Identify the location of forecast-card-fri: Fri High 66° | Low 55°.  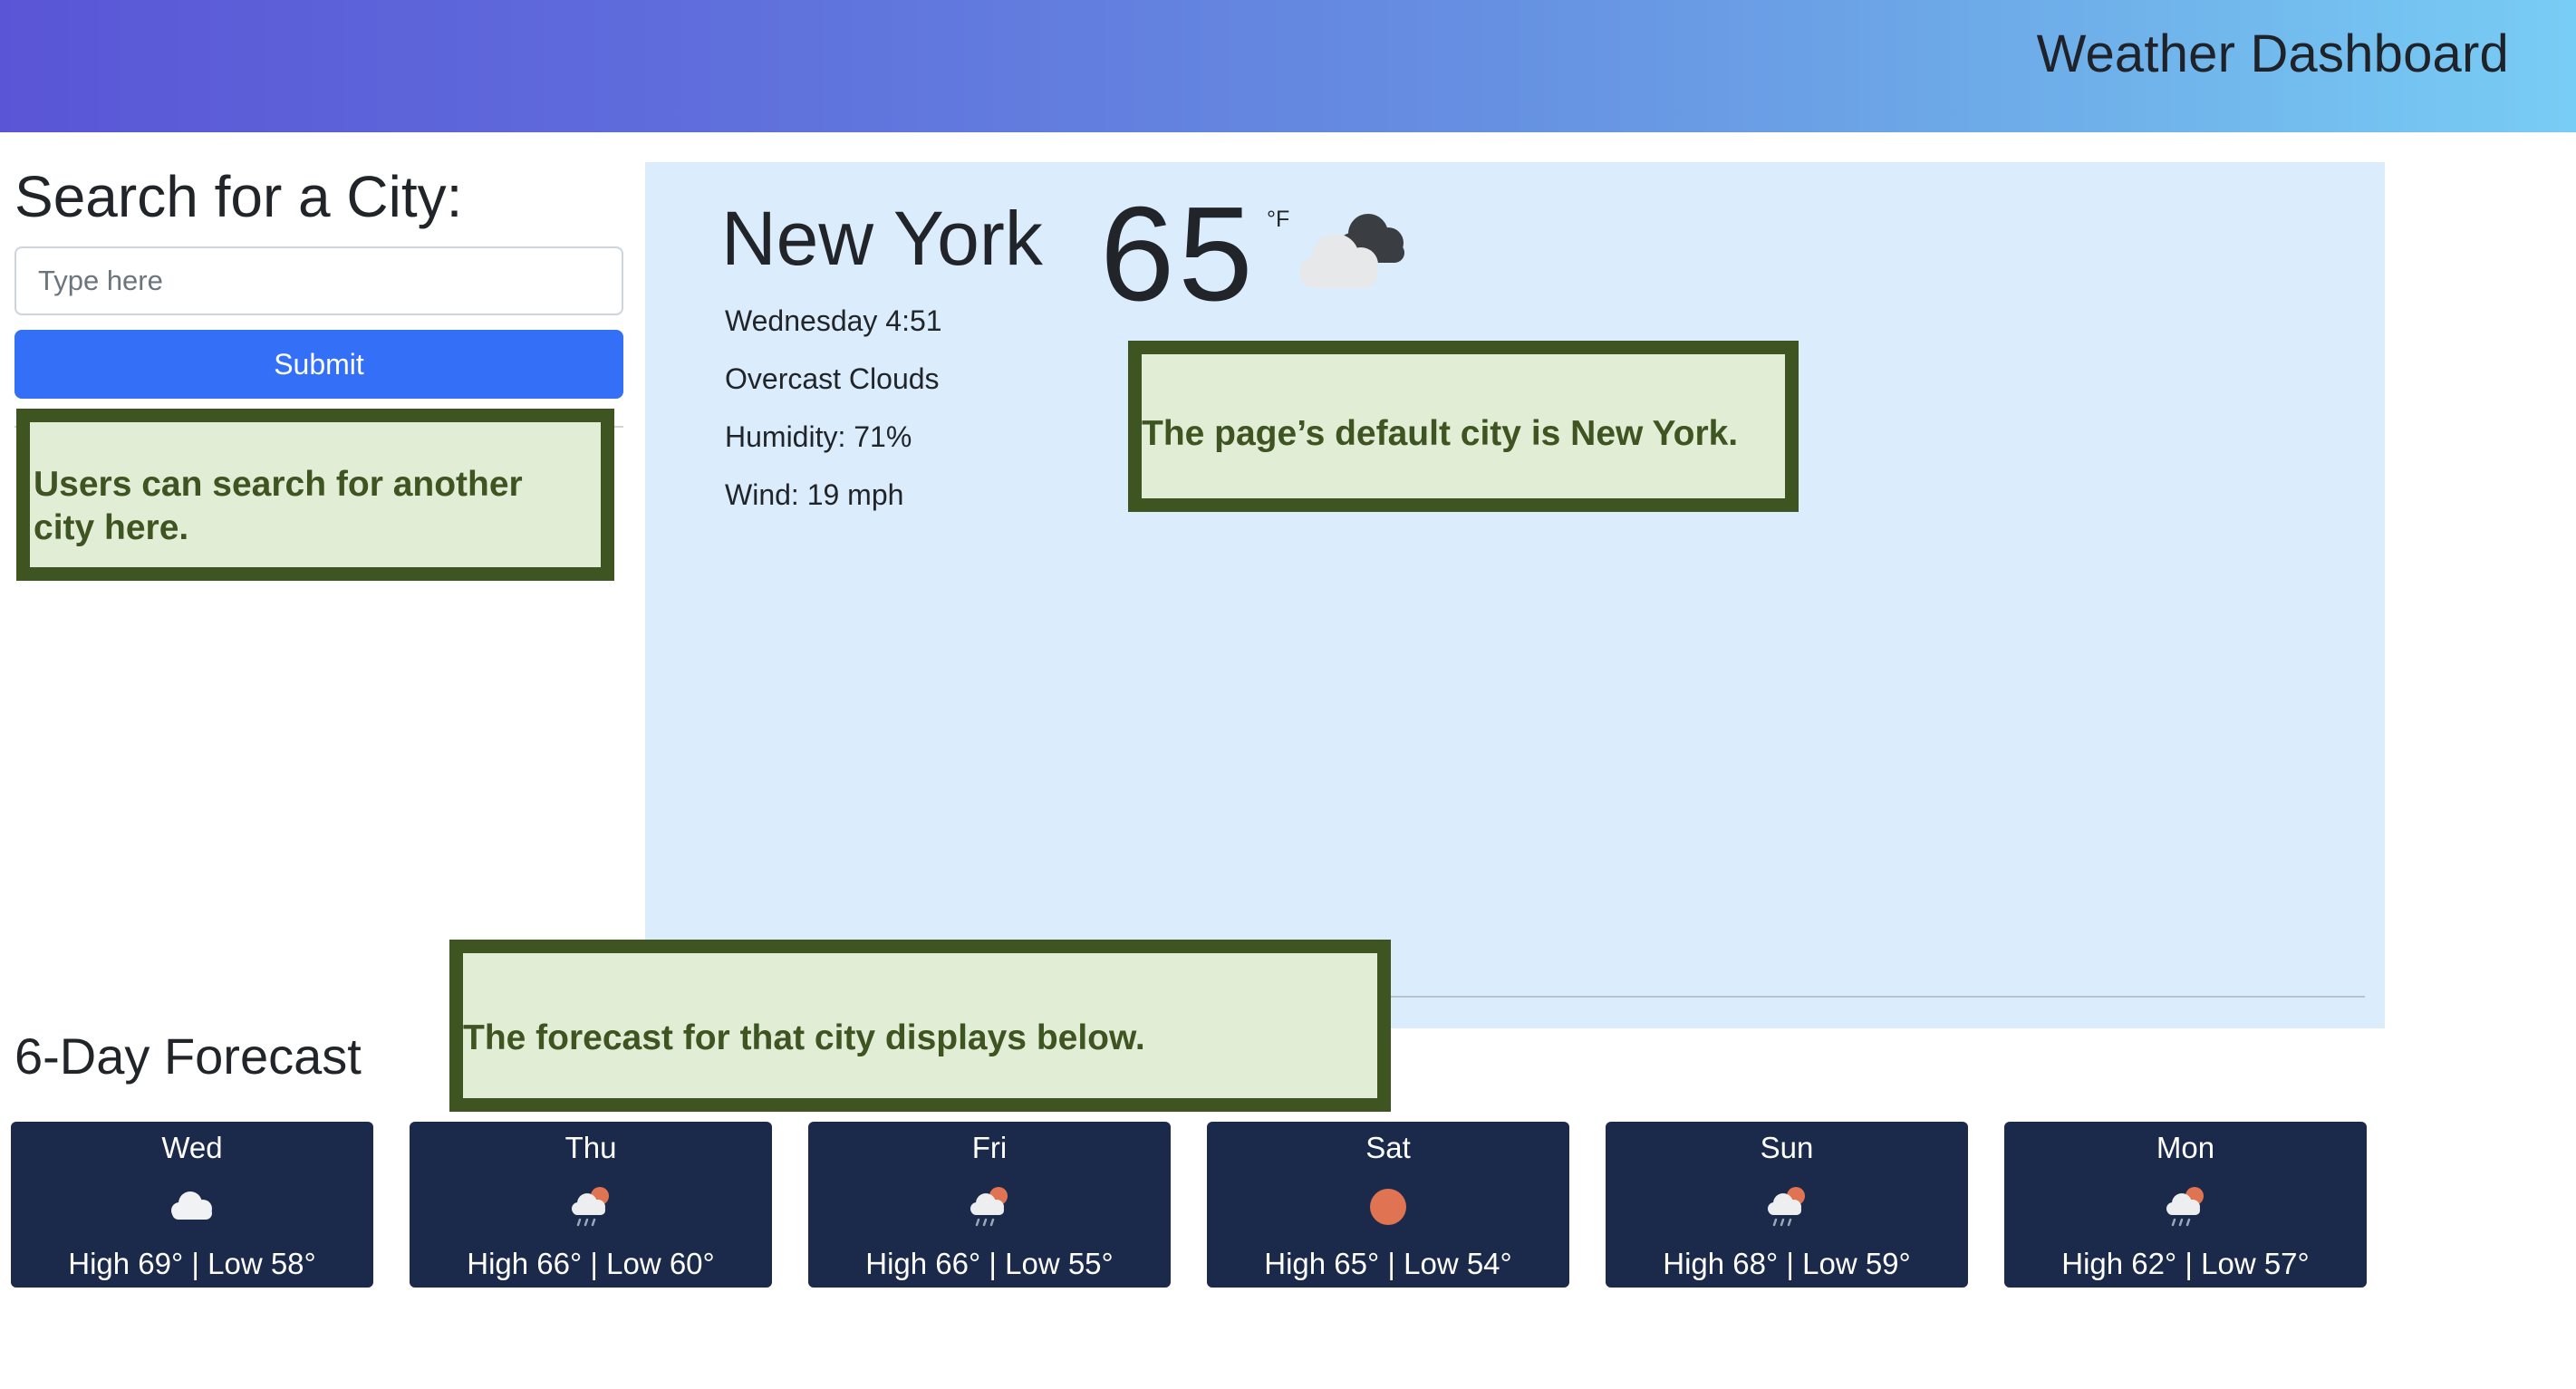
(989, 1205).